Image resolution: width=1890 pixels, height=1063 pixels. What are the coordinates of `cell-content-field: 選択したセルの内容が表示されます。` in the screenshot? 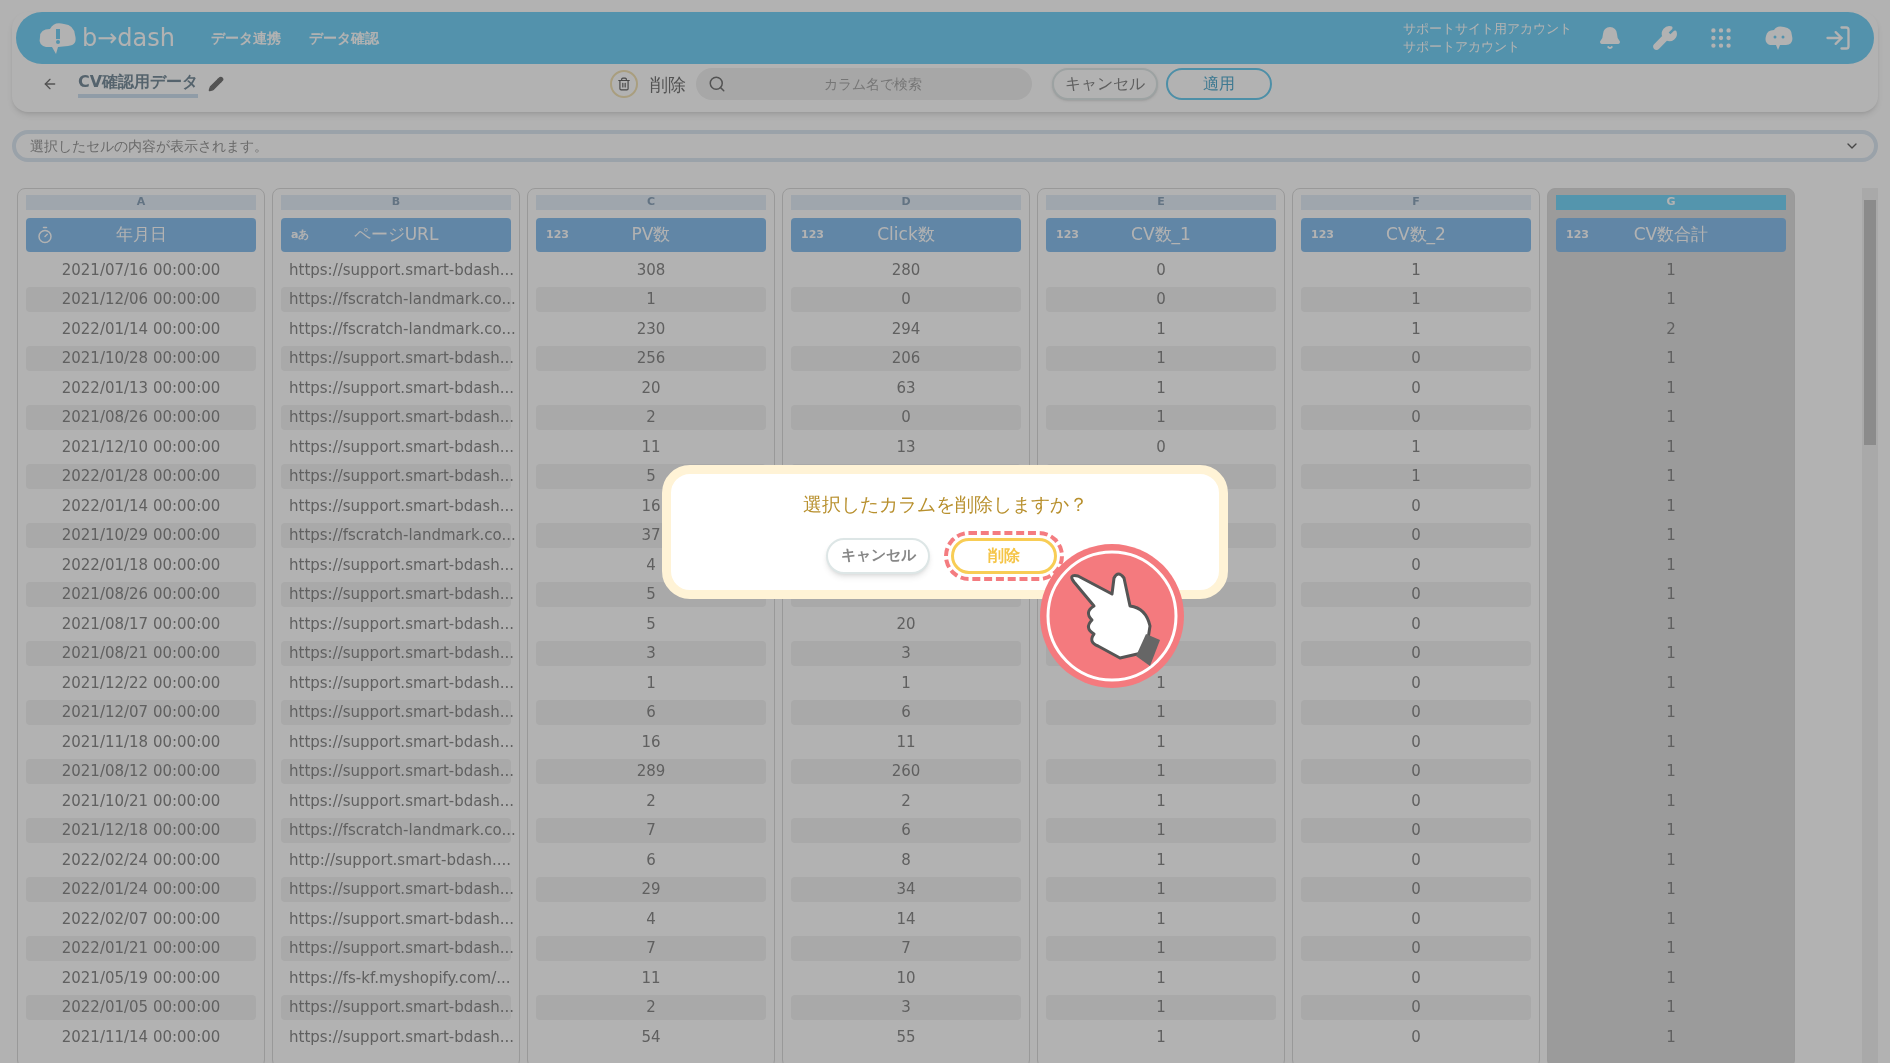 It's located at (945, 146).